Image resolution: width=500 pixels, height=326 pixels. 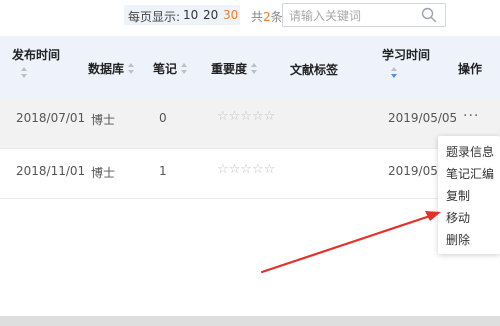 I want to click on row2-importance-stars: ☆☆☆☆☆, so click(x=246, y=169).